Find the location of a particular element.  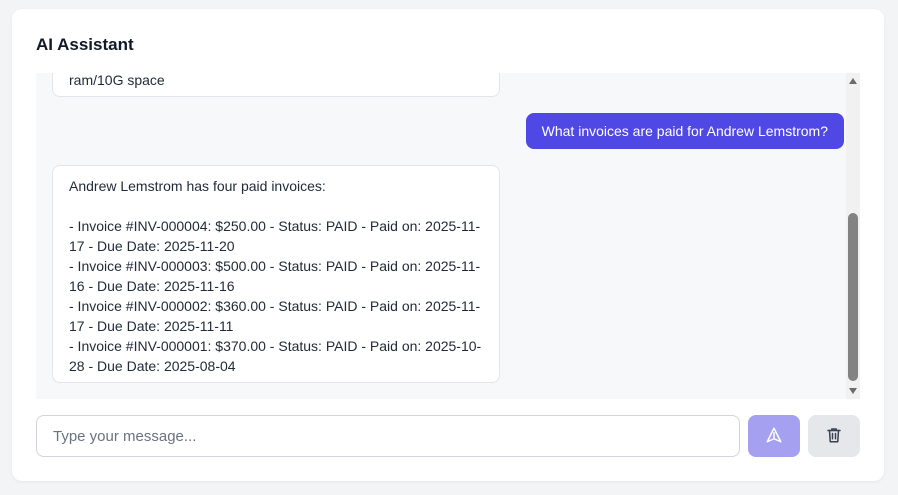

clear-chat-button is located at coordinates (834, 436).